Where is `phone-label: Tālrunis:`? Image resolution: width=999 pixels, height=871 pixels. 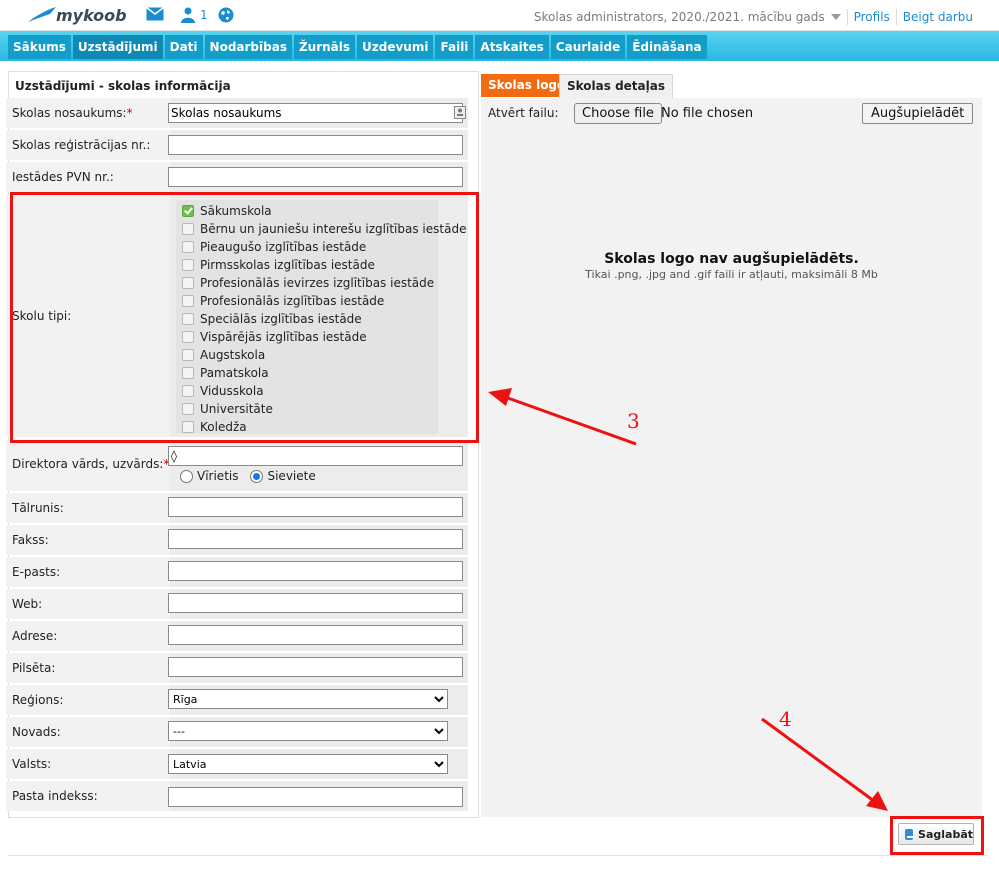
phone-label: Tālrunis: is located at coordinates (38, 508).